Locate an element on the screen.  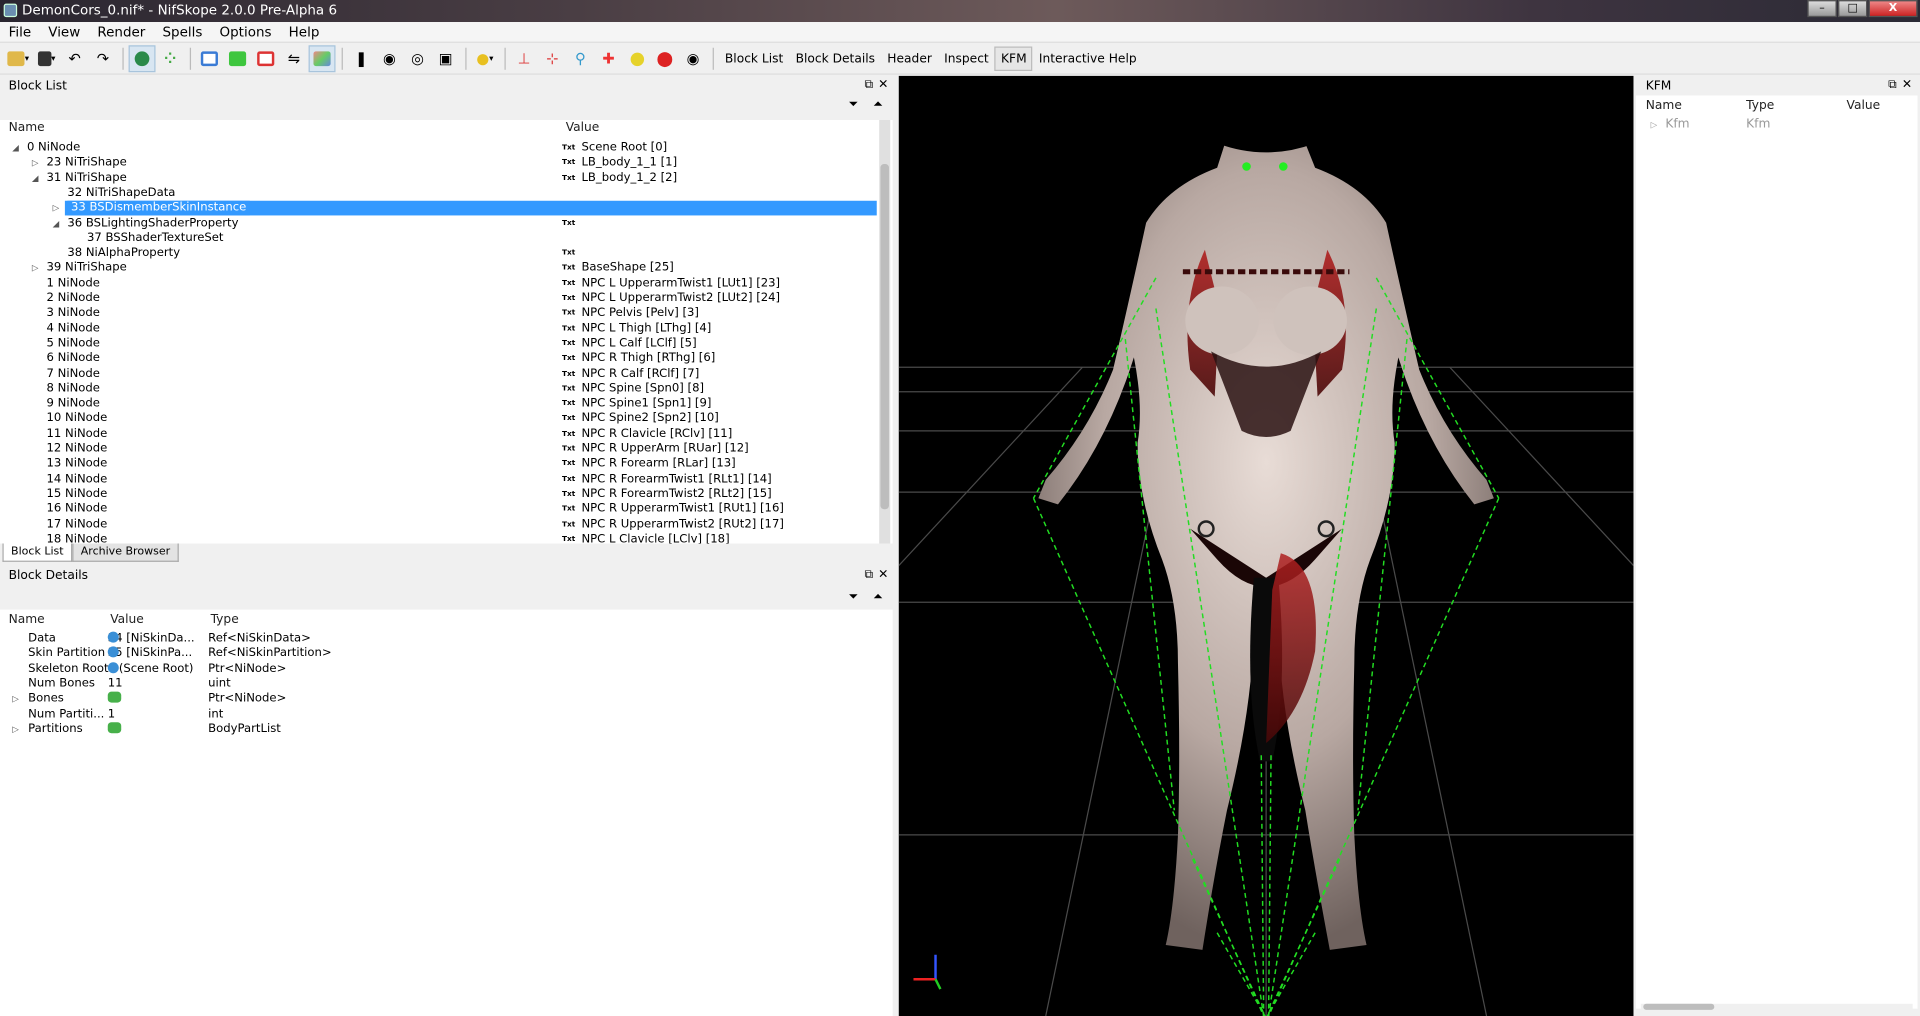
block-row: 7 NiNode Txt NPC R Calf [RClf] [7] is located at coordinates (438, 374).